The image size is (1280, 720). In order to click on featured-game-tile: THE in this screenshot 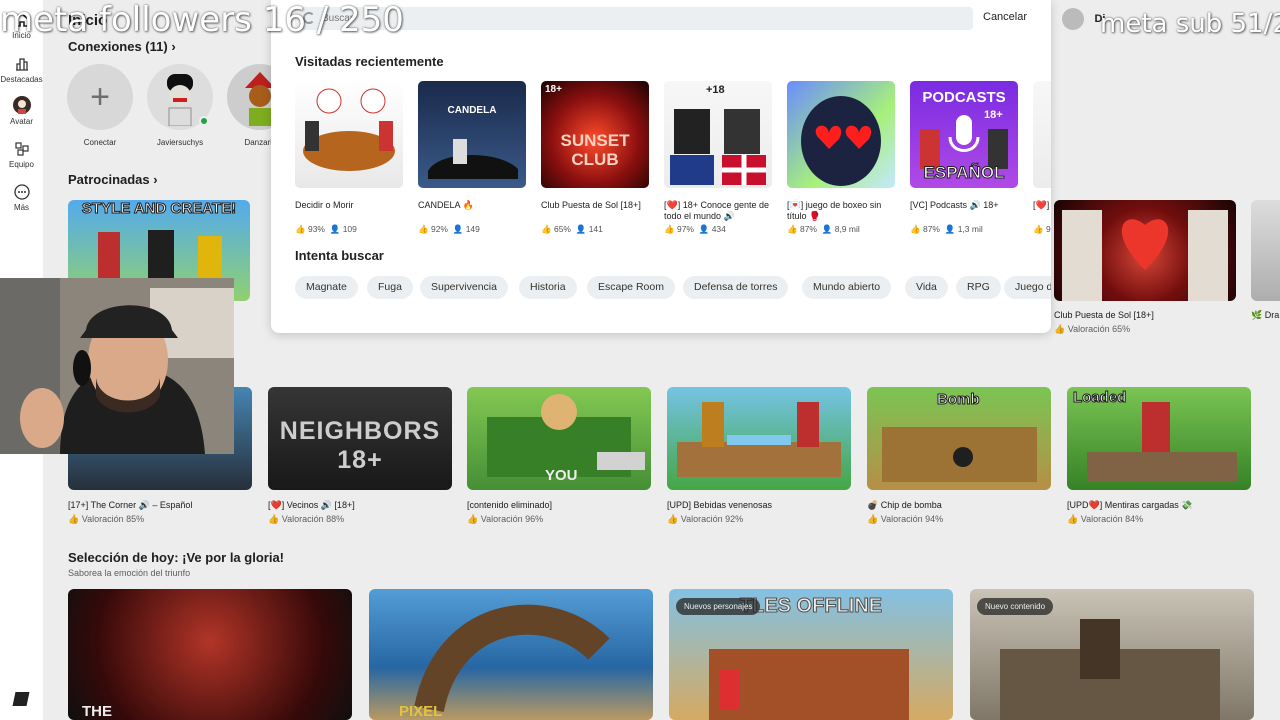, I will do `click(210, 654)`.